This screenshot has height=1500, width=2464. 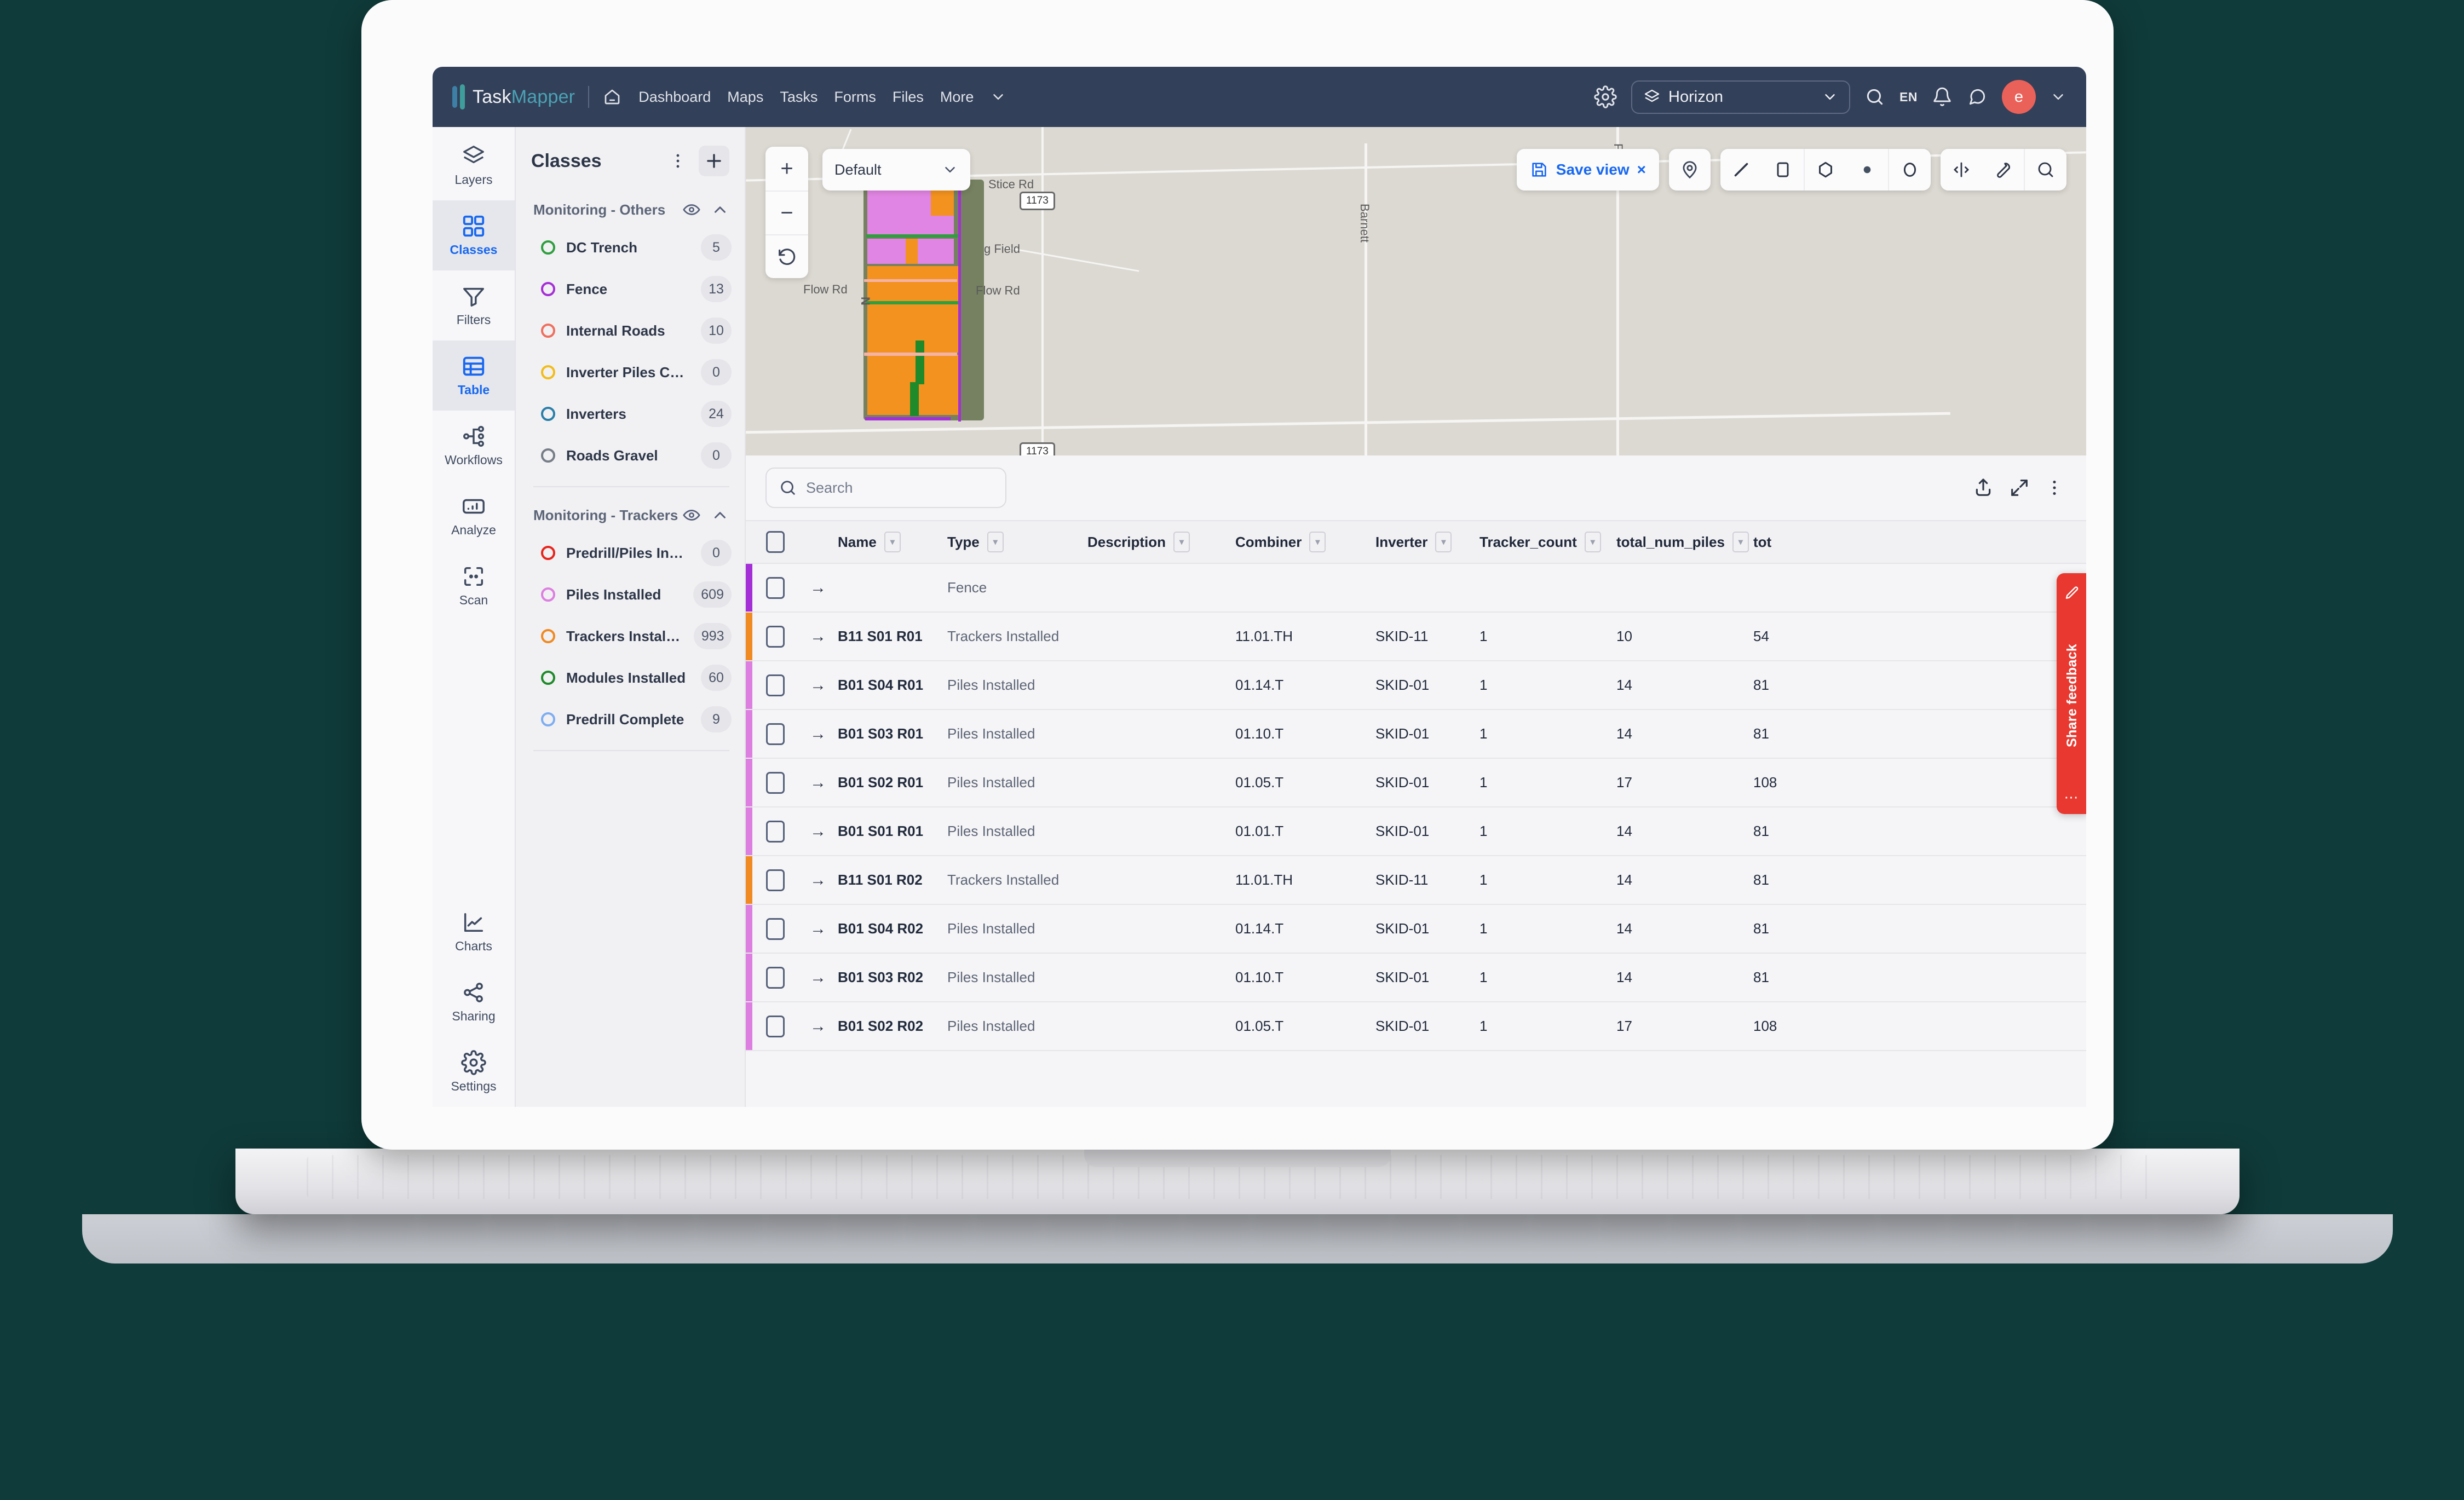 I want to click on nav-item-tasks: Tasks, so click(x=799, y=97).